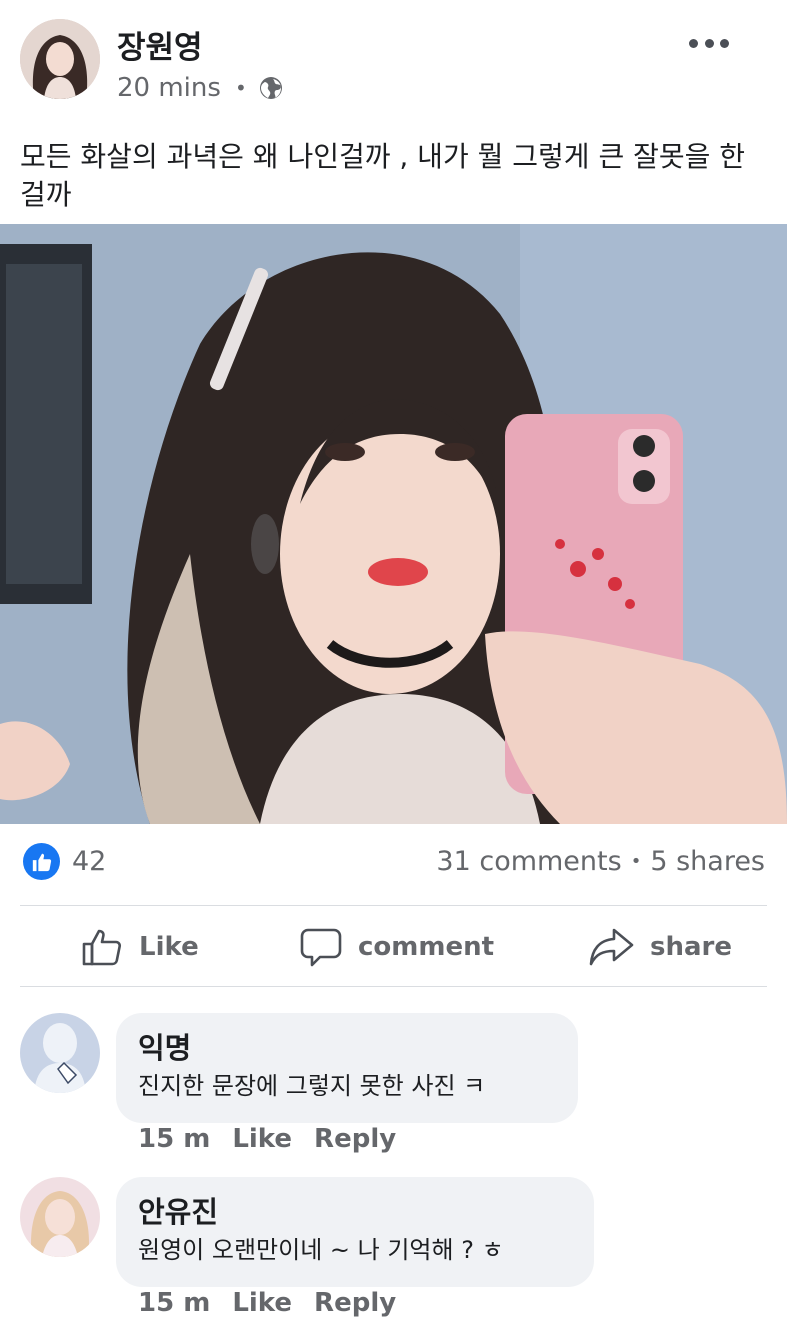 The height and width of the screenshot is (1327, 787). Describe the element at coordinates (41, 861) in the screenshot. I see `like-reaction-icon` at that location.